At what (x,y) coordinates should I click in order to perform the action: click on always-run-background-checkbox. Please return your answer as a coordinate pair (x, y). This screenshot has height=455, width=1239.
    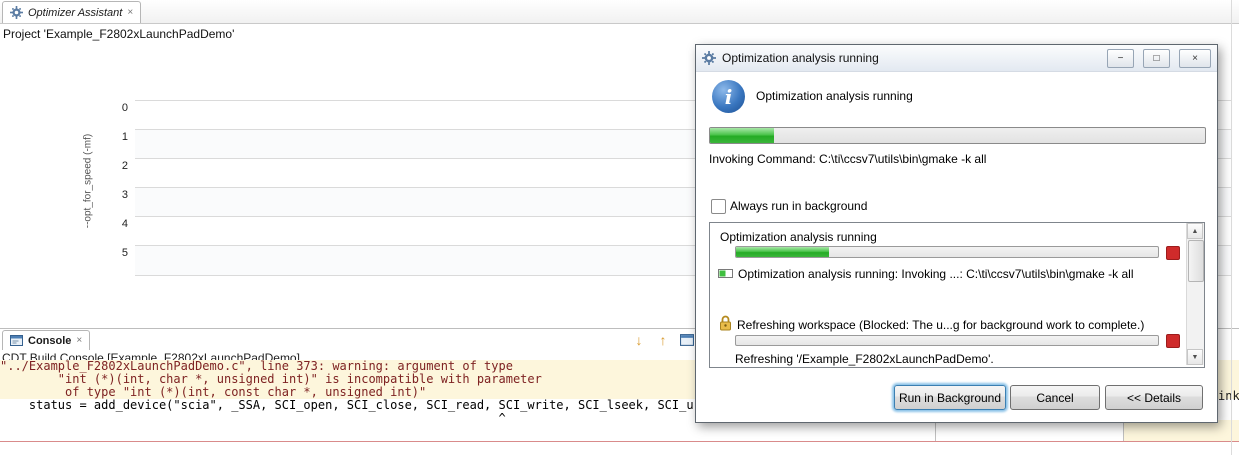
    Looking at the image, I should click on (718, 206).